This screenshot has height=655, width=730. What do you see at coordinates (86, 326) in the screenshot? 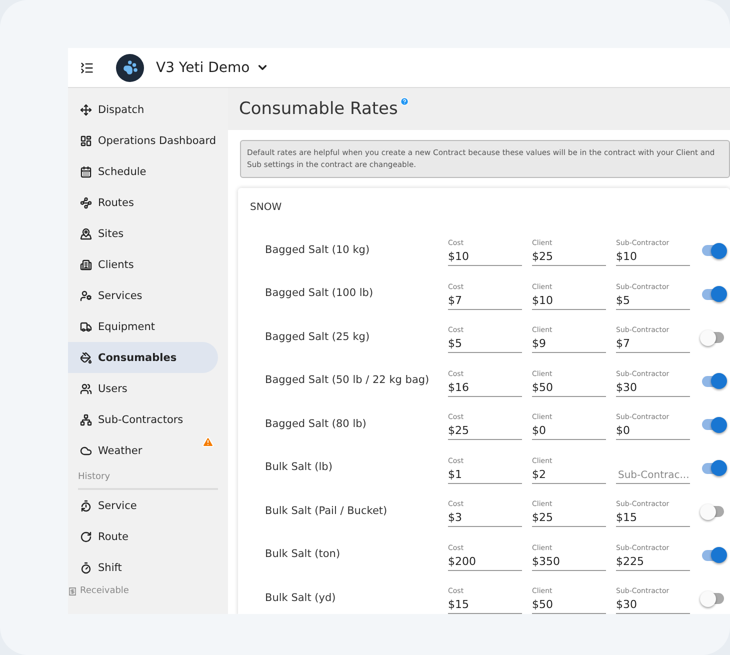
I see `truck-icon` at bounding box center [86, 326].